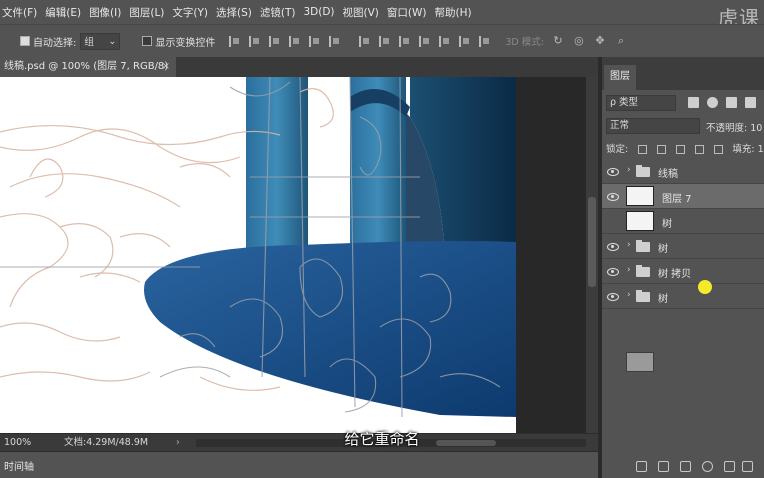 The width and height of the screenshot is (764, 478). Describe the element at coordinates (662, 149) in the screenshot. I see `lock-image-icon` at that location.